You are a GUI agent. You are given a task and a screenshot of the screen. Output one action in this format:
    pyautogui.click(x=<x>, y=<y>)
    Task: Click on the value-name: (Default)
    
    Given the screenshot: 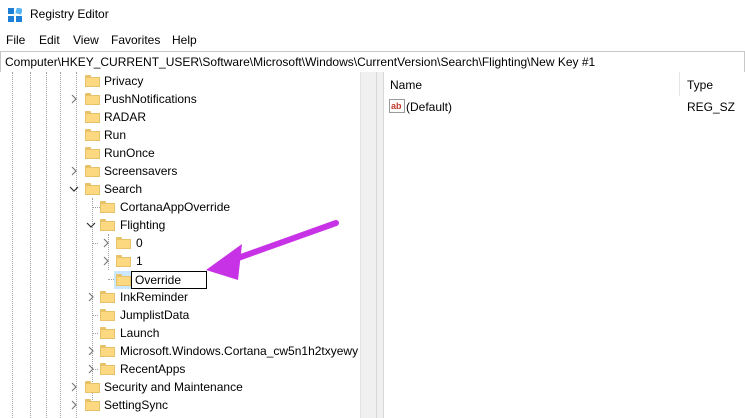 What is the action you would take?
    pyautogui.click(x=429, y=109)
    